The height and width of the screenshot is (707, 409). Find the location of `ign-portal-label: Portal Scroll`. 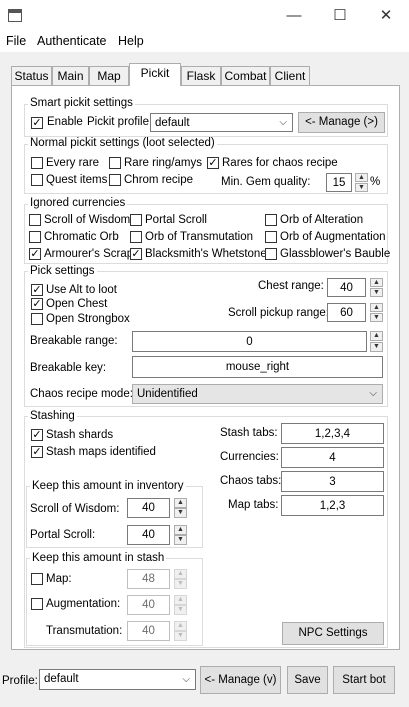

ign-portal-label: Portal Scroll is located at coordinates (176, 220).